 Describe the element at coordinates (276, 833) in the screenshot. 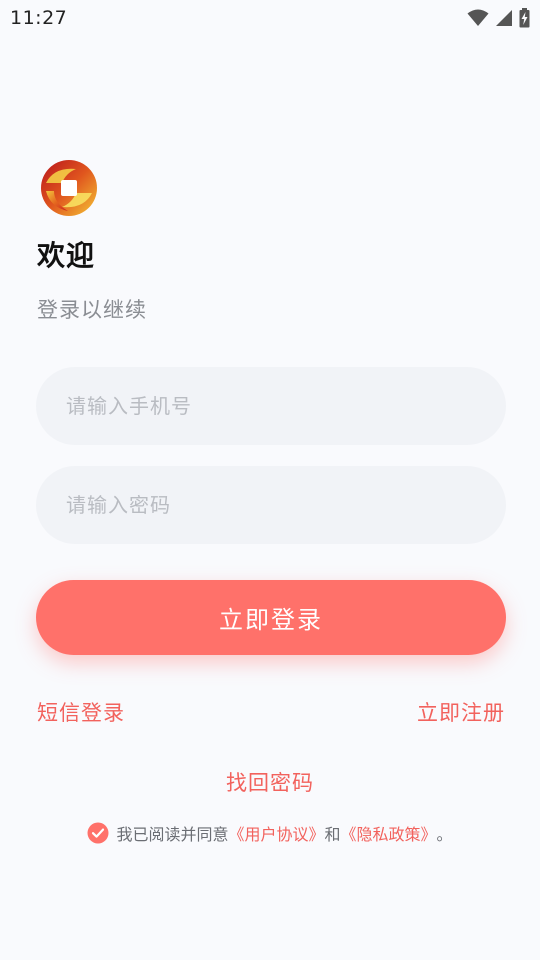

I see `user-agreement-link: 《用户协议》` at that location.